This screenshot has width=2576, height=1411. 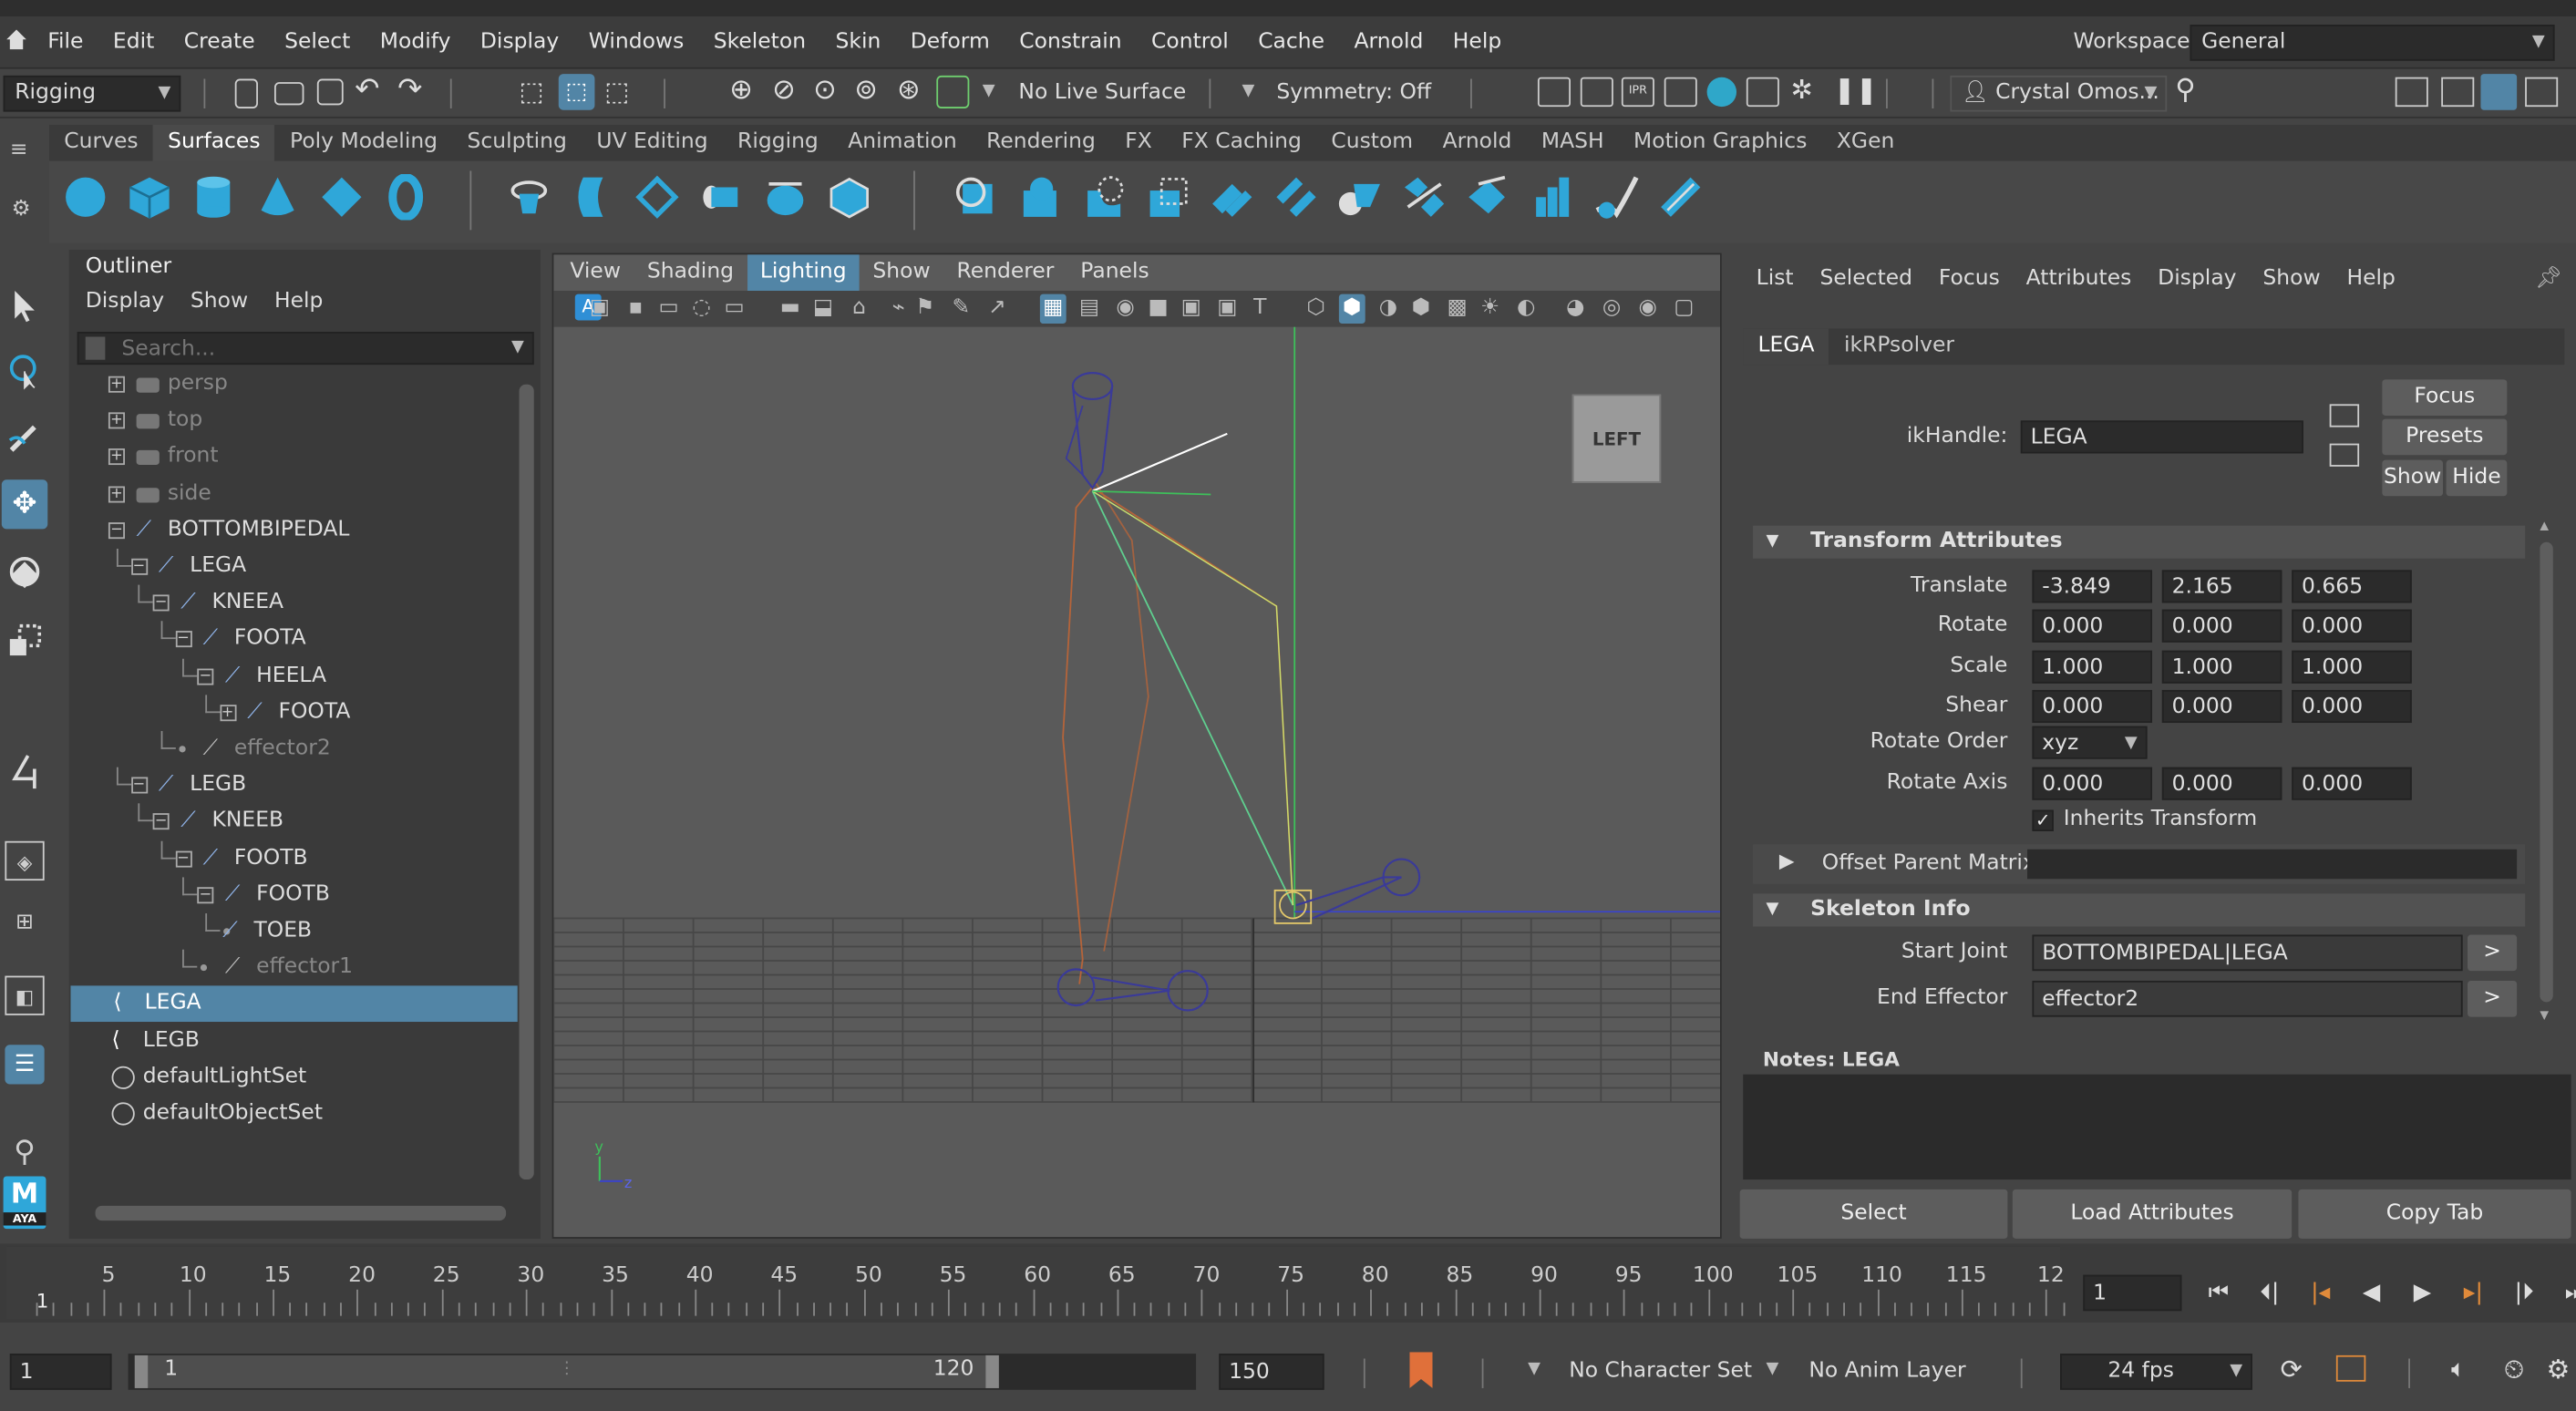 I want to click on outliner-item: − ⟋ BOTTOMBIPEDAL, so click(x=292, y=530).